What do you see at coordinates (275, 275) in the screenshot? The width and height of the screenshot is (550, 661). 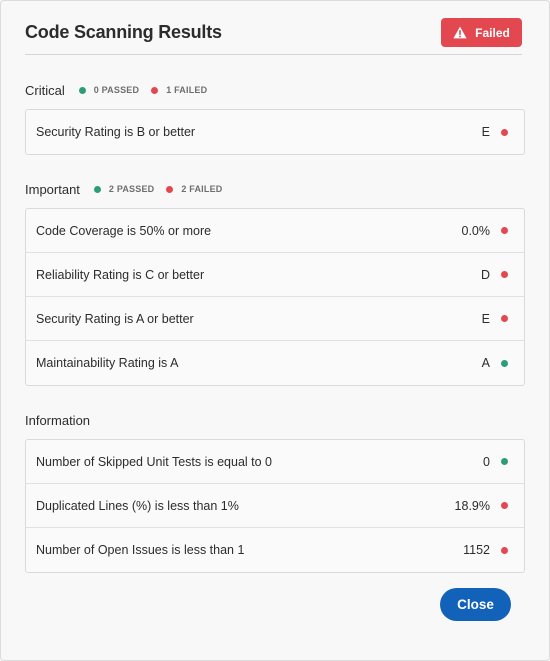 I see `check-row: Reliability Rating is C or better D` at bounding box center [275, 275].